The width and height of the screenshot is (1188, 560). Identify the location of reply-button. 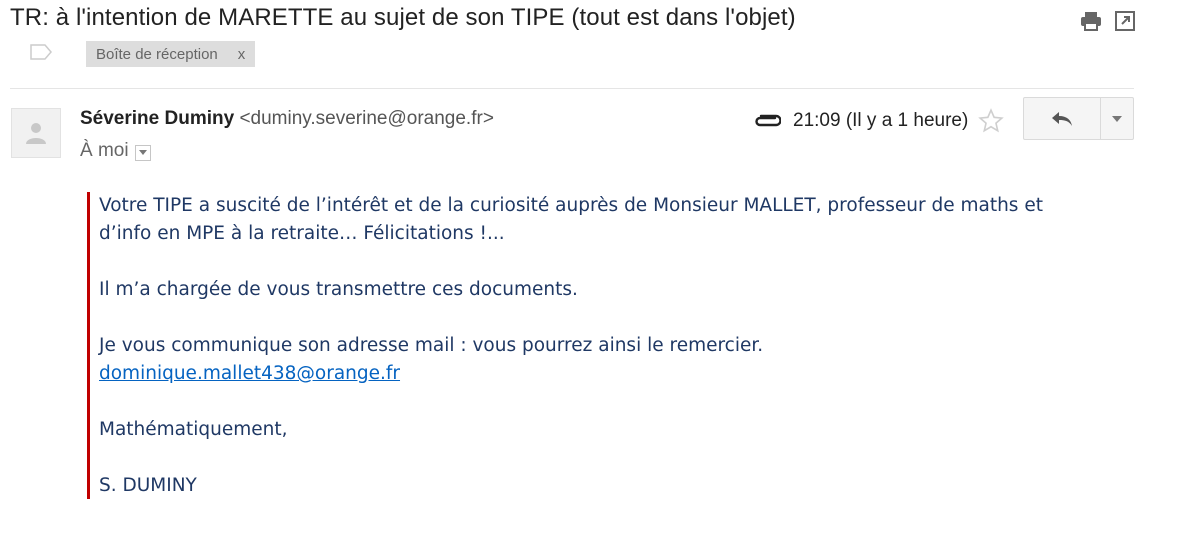
(1062, 118).